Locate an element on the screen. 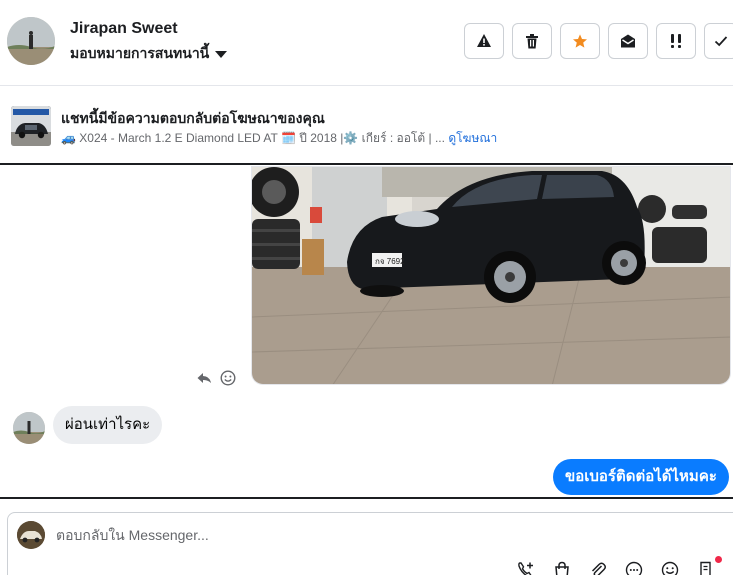 The image size is (733, 575). receipt-icon is located at coordinates (705, 568).